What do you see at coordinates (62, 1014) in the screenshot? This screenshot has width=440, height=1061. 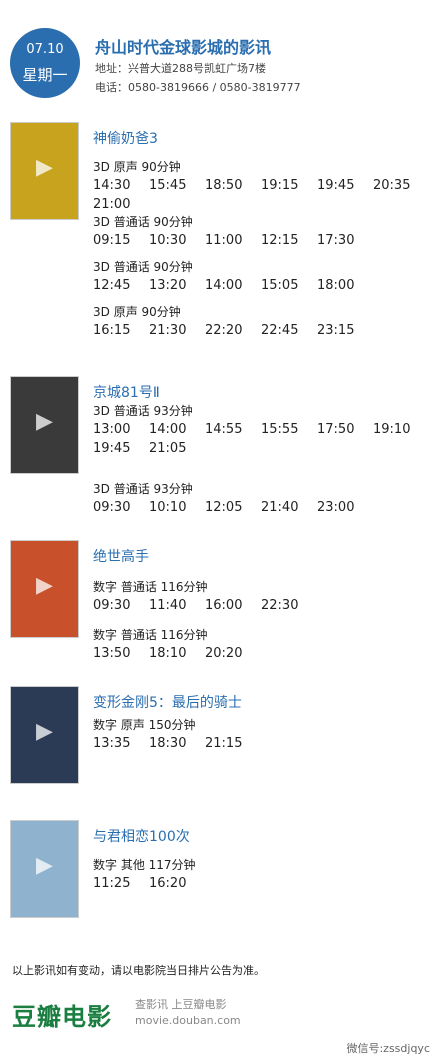 I see `douban-logo: 豆瓣电影` at bounding box center [62, 1014].